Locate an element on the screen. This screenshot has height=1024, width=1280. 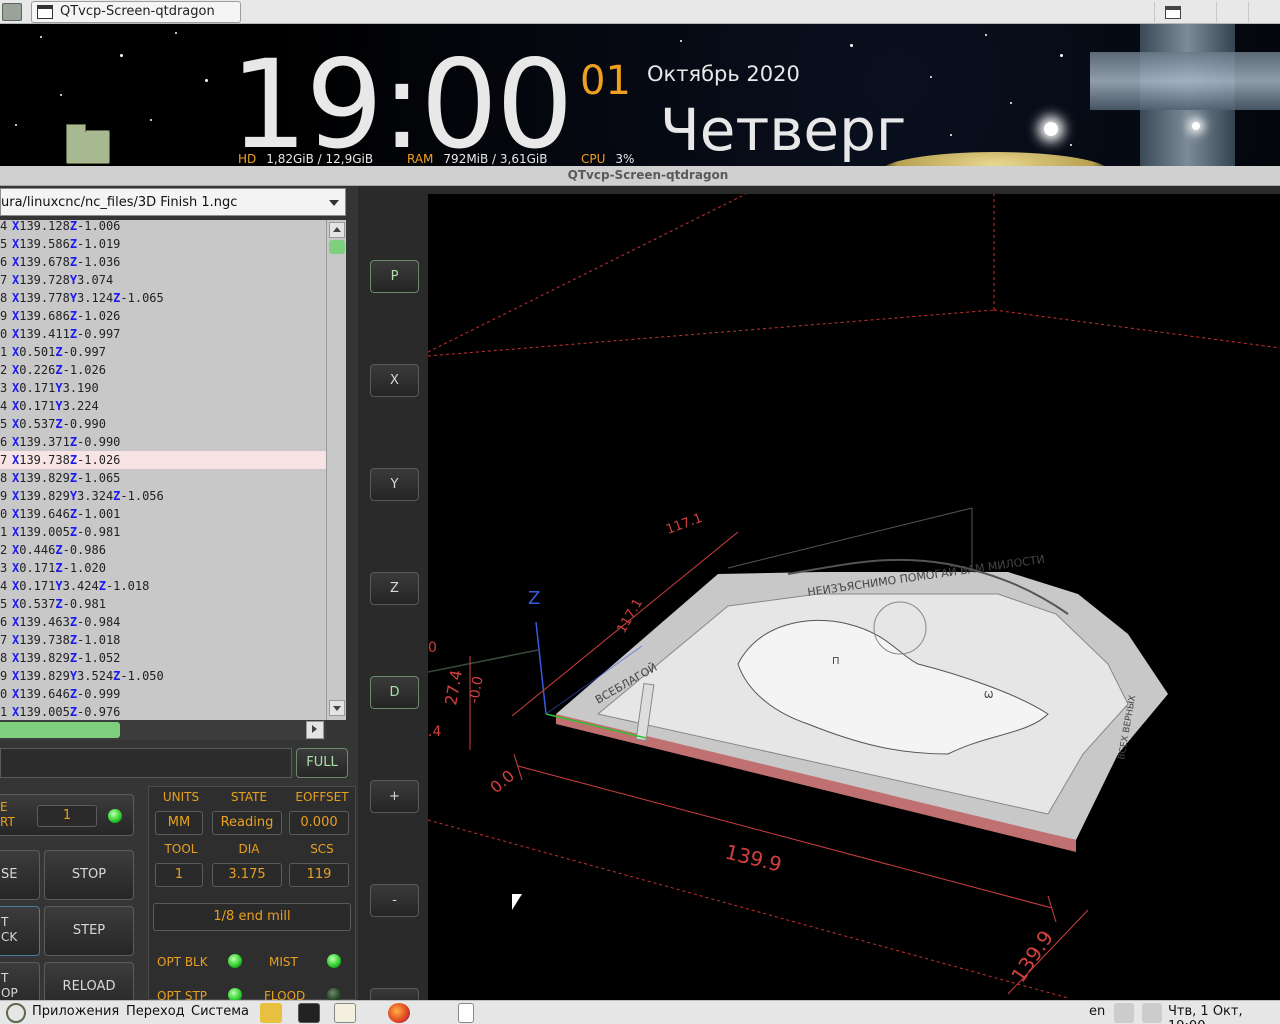
volume-icon is located at coordinates (1124, 1013).